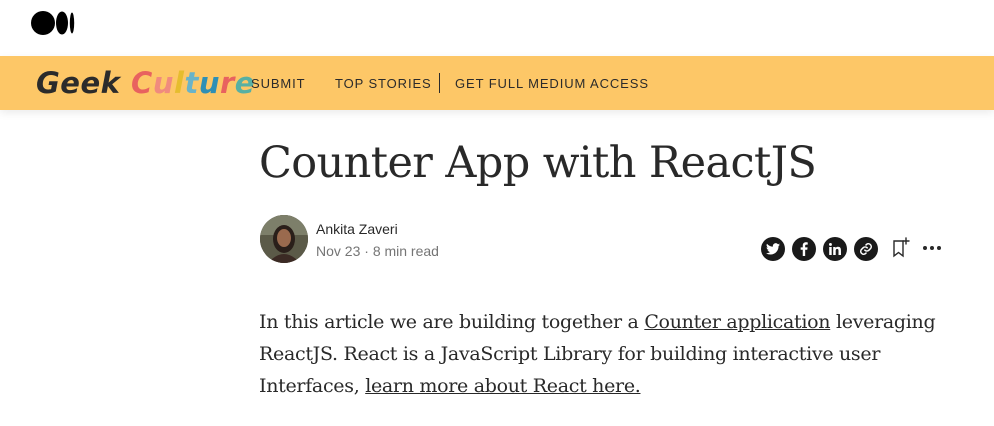  Describe the element at coordinates (338, 251) in the screenshot. I see `publish-date: Nov 23` at that location.